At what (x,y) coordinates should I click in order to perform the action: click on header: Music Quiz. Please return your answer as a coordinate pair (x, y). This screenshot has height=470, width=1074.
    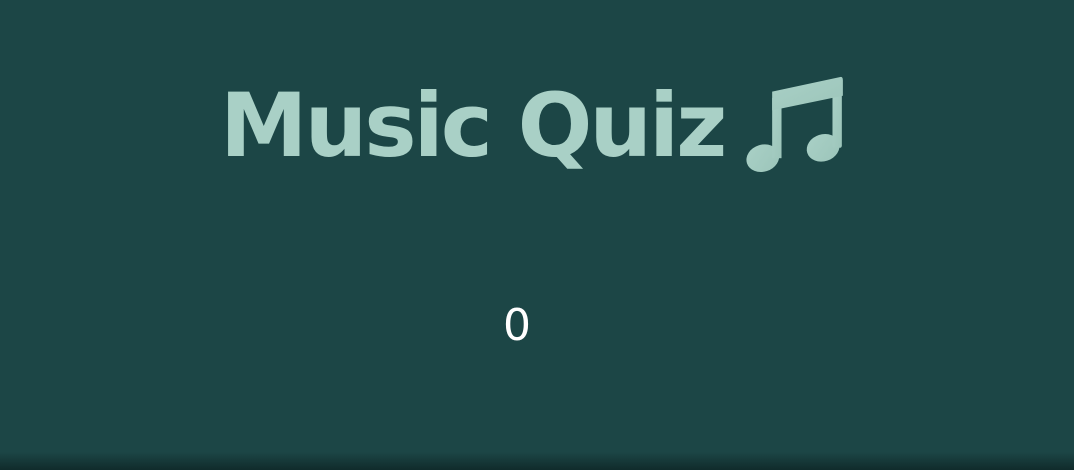
    Looking at the image, I should click on (533, 126).